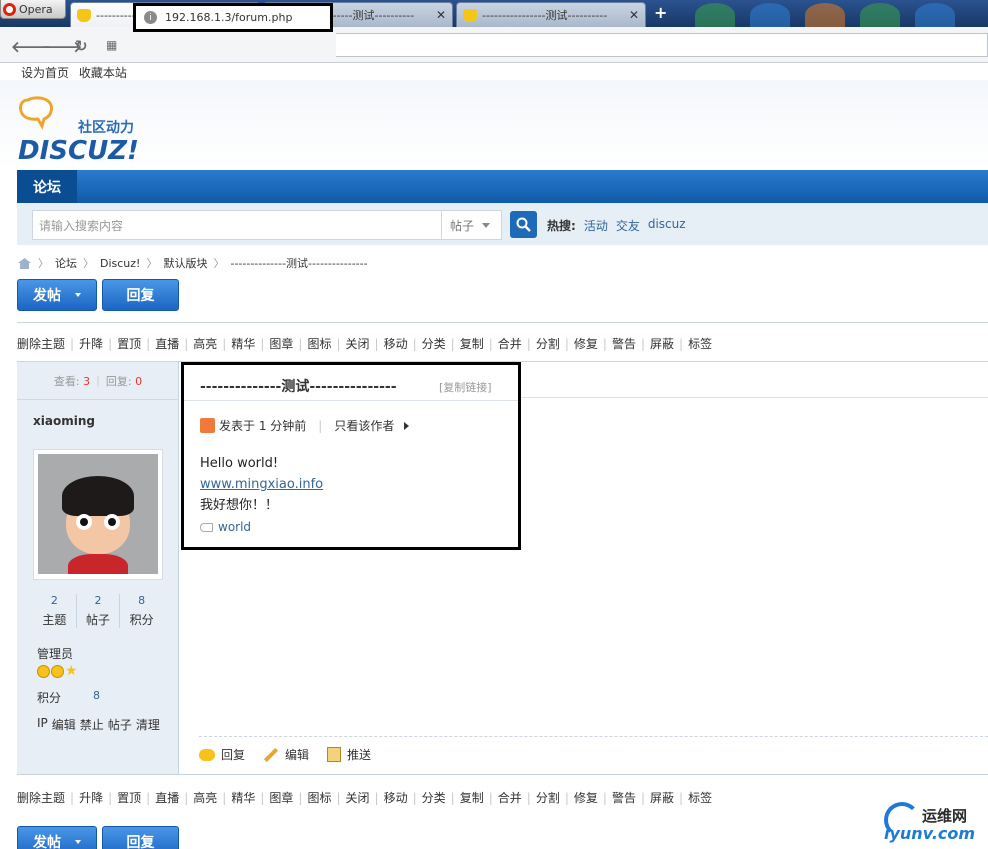 The width and height of the screenshot is (988, 849). I want to click on reply-action: 回复, so click(222, 754).